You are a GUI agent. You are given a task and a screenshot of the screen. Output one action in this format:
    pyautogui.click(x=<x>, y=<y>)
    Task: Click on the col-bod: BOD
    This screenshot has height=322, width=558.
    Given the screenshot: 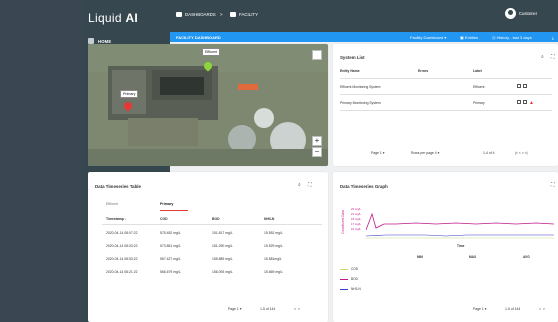 What is the action you would take?
    pyautogui.click(x=216, y=219)
    